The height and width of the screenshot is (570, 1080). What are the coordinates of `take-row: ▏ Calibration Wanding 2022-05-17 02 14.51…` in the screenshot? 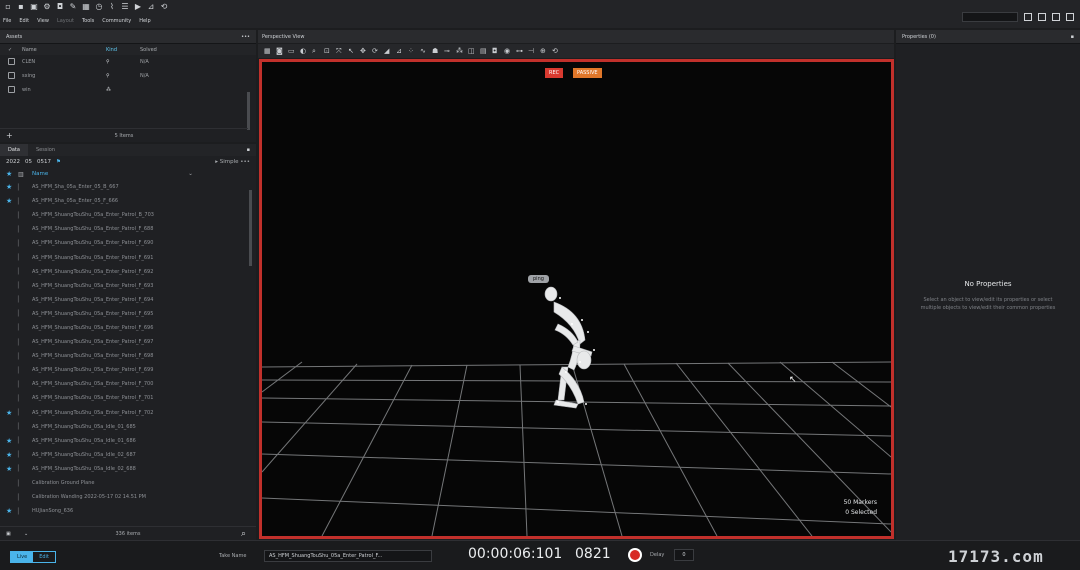 It's located at (128, 497).